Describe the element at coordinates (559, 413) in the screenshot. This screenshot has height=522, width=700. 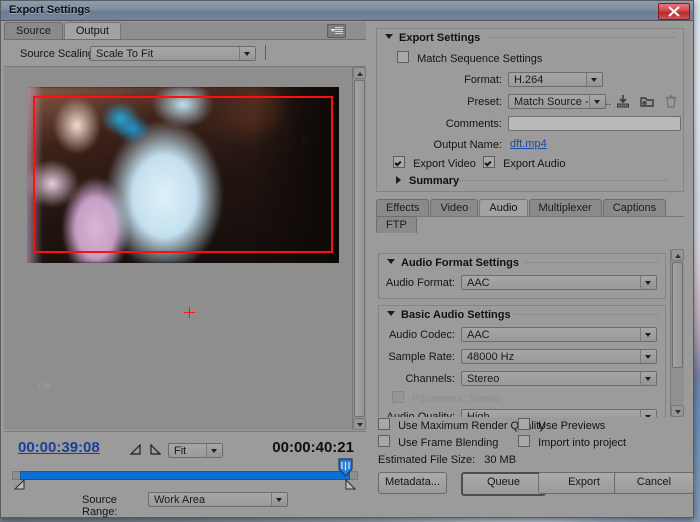
I see `audio-quality-select: High` at that location.